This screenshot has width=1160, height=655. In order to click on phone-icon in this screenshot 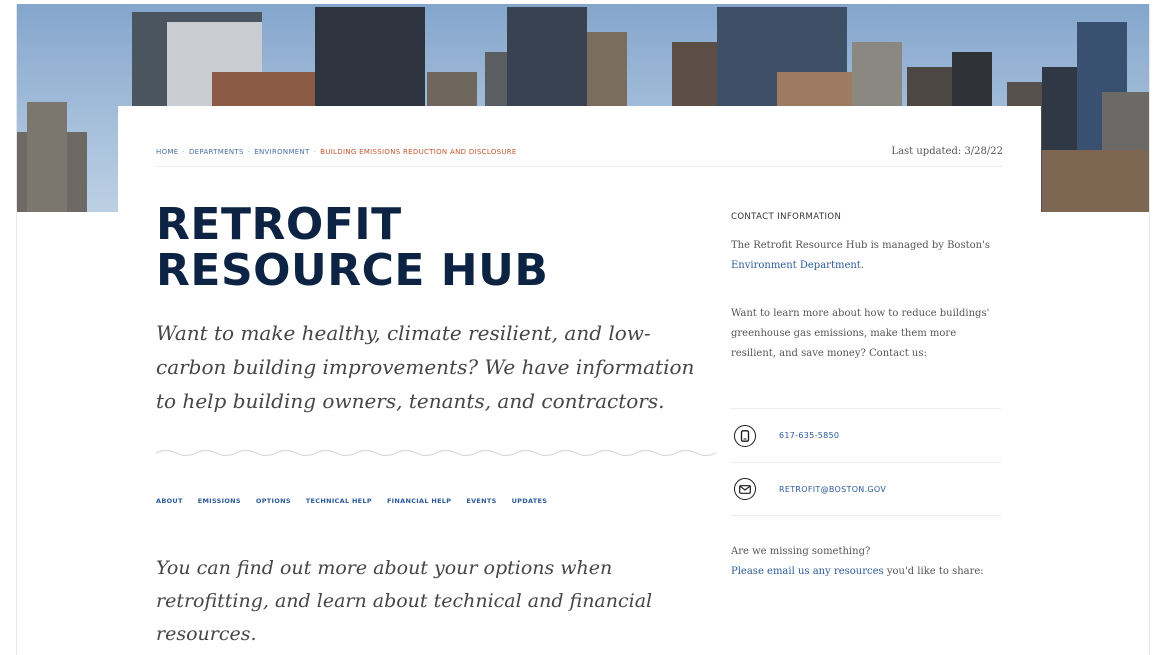, I will do `click(745, 435)`.